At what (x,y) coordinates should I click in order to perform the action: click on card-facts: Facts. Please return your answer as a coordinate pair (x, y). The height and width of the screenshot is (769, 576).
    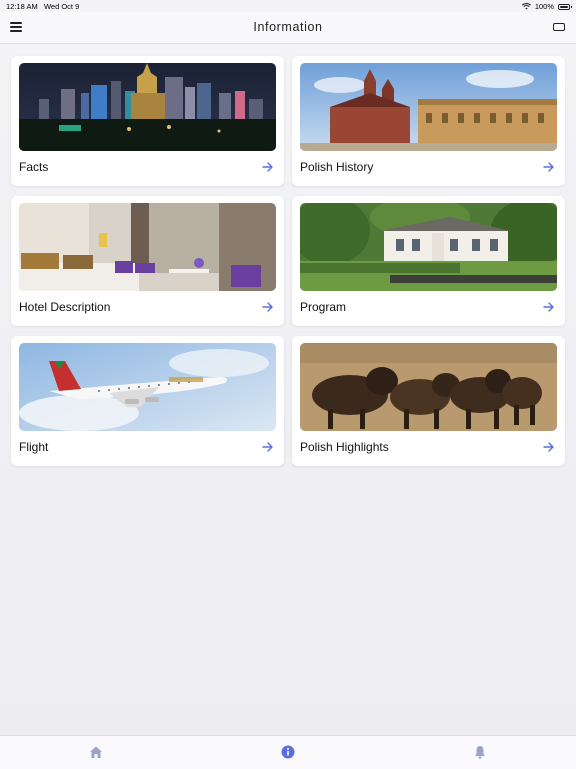
    Looking at the image, I should click on (147, 121).